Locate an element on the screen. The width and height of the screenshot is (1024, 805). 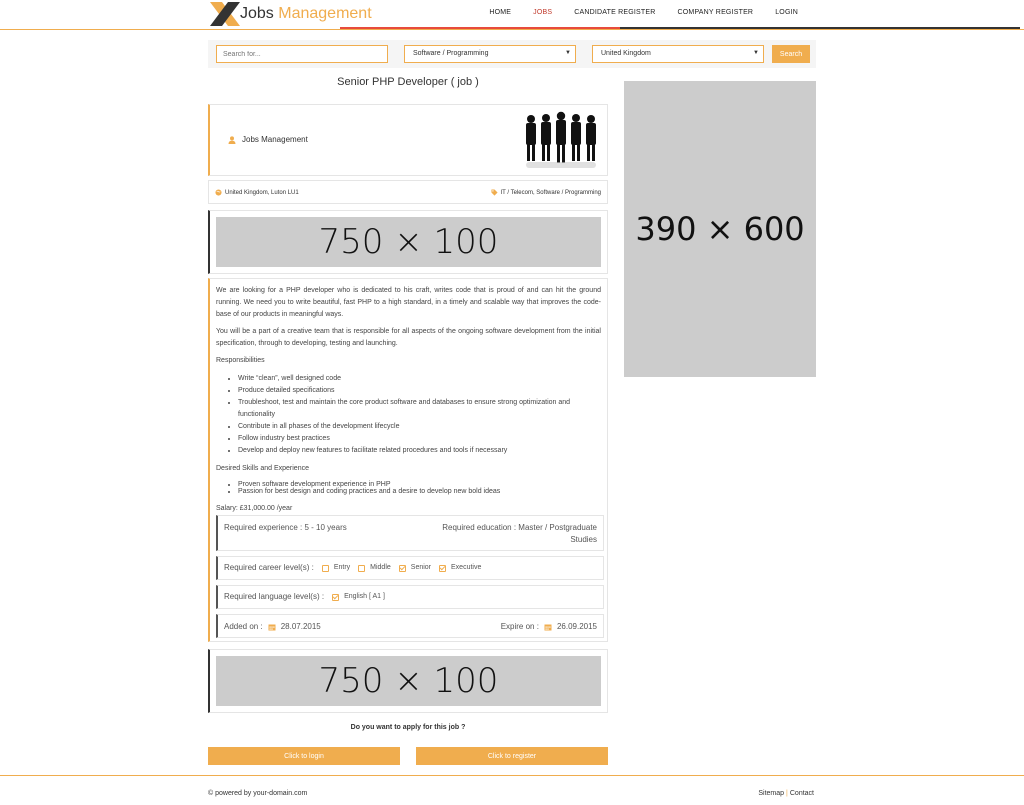
job-location: United Kingdom, Luton LU1 is located at coordinates (257, 192).